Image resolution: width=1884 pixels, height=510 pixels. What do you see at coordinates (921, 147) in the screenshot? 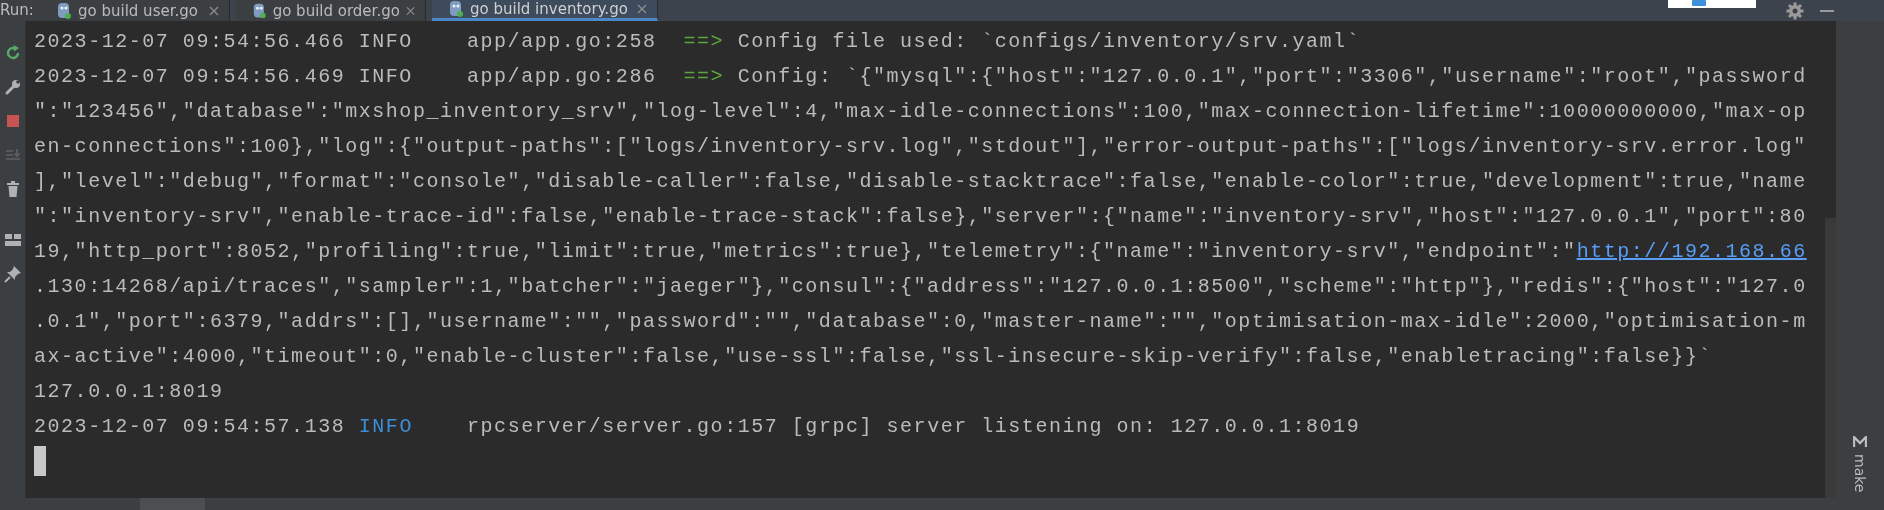
I see `console-line: en-connections":100},"log":{"output-paths":["logs/inventory-srv.log","stdout"],"error-output-paths":["logs/inventory-srv.error.log"` at bounding box center [921, 147].